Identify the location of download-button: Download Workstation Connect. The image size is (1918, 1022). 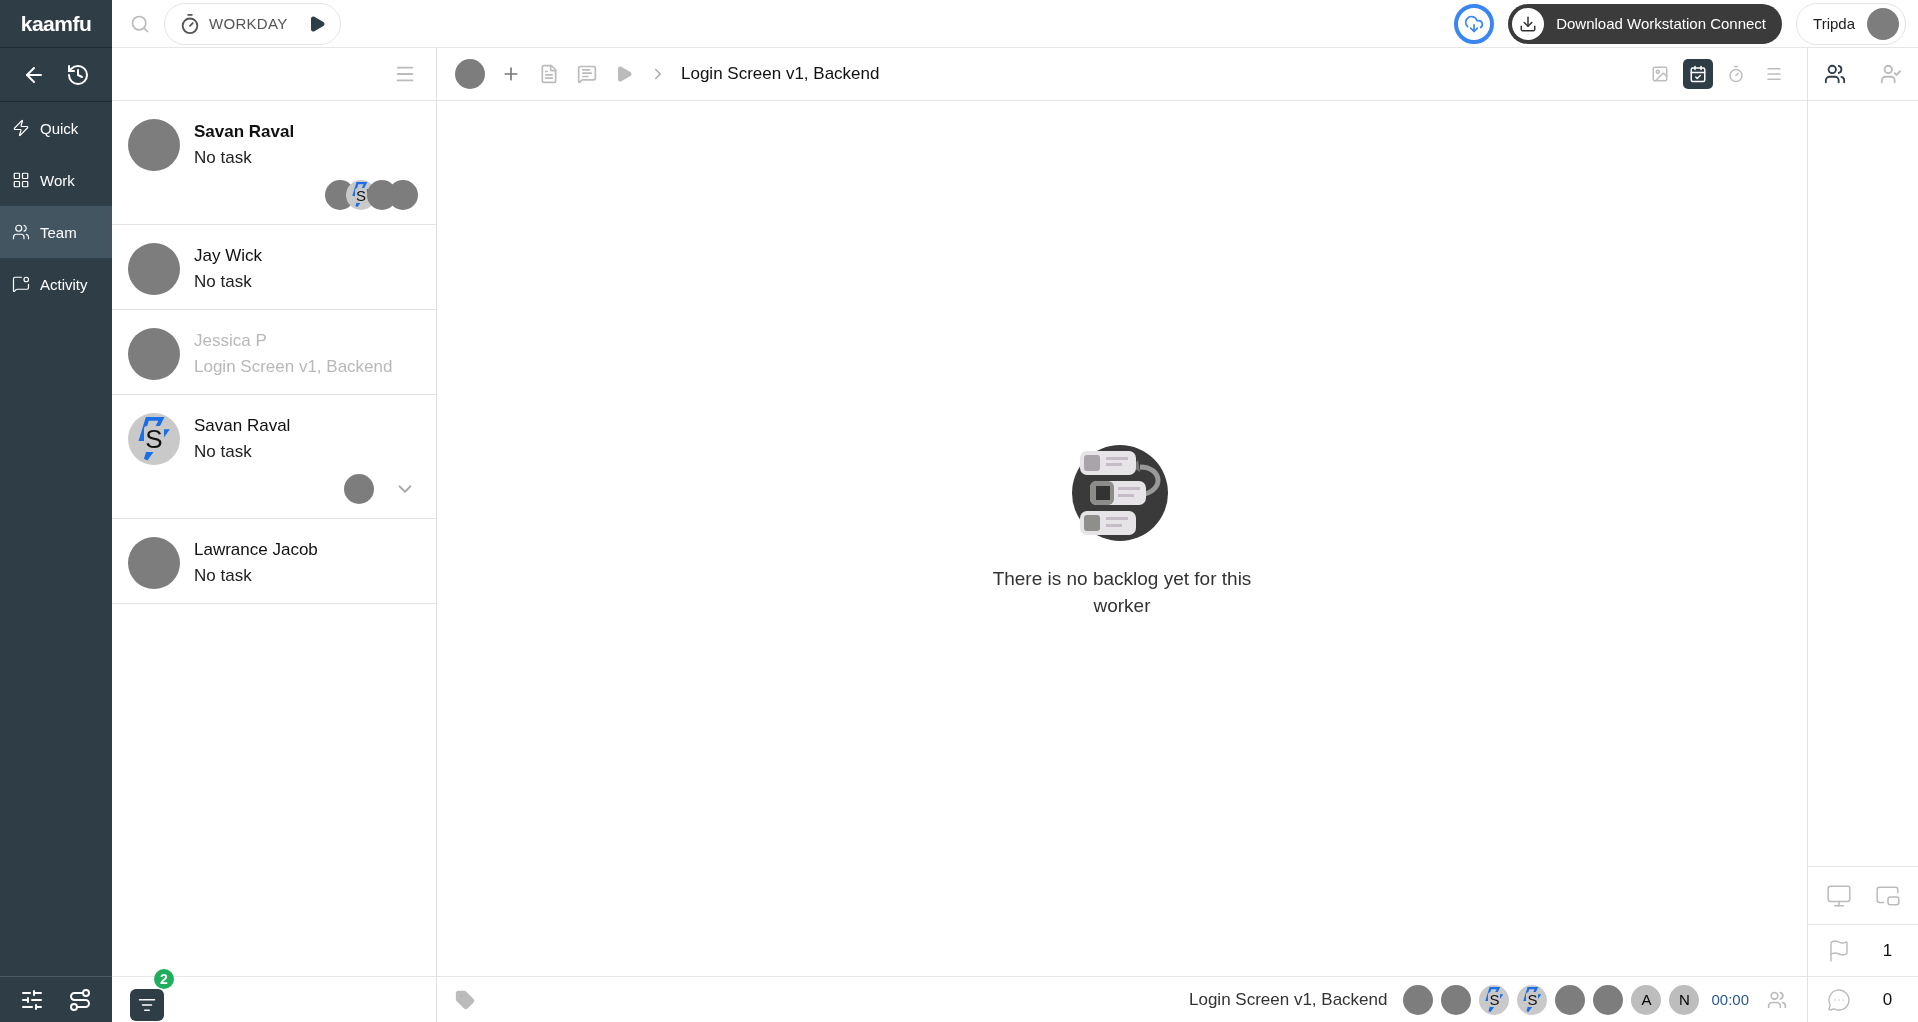
(1645, 23).